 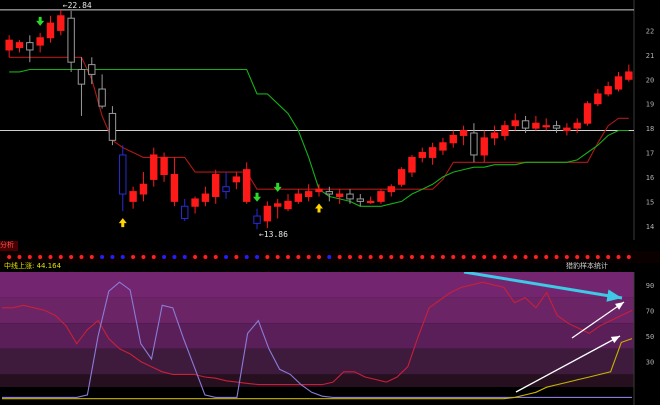 I want to click on price-axis-label: 21, so click(x=650, y=56).